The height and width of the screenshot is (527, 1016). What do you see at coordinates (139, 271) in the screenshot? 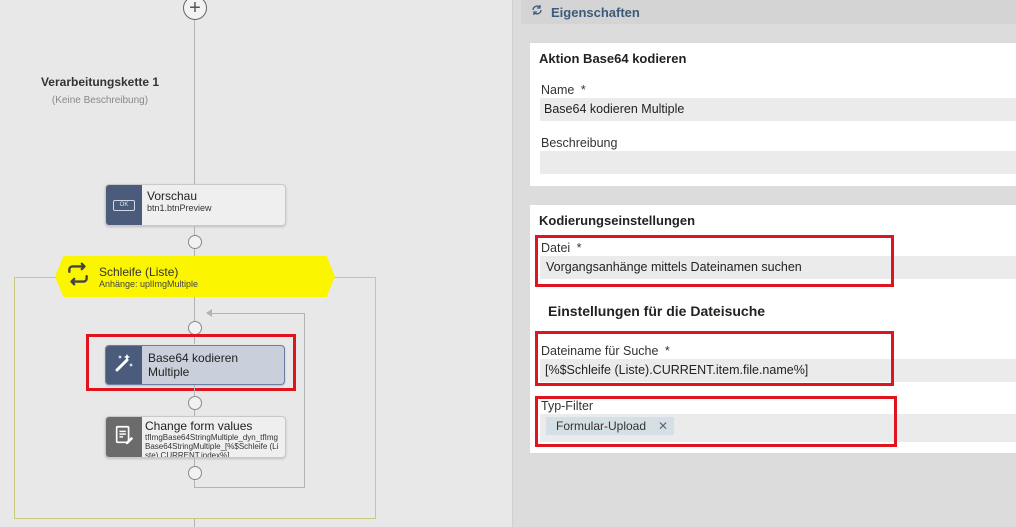
I see `loop-node-title: Schleife (Liste)` at bounding box center [139, 271].